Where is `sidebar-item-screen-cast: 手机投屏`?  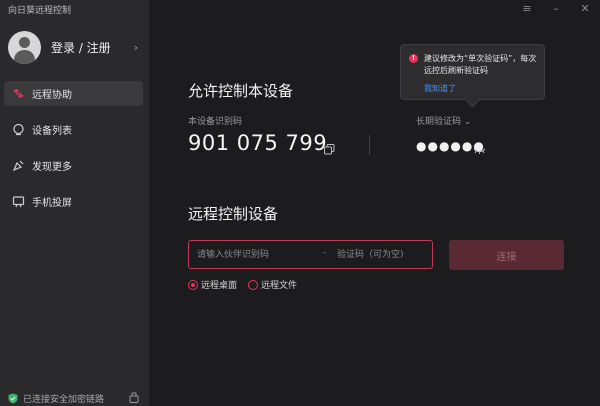 sidebar-item-screen-cast: 手机投屏 is located at coordinates (73, 201).